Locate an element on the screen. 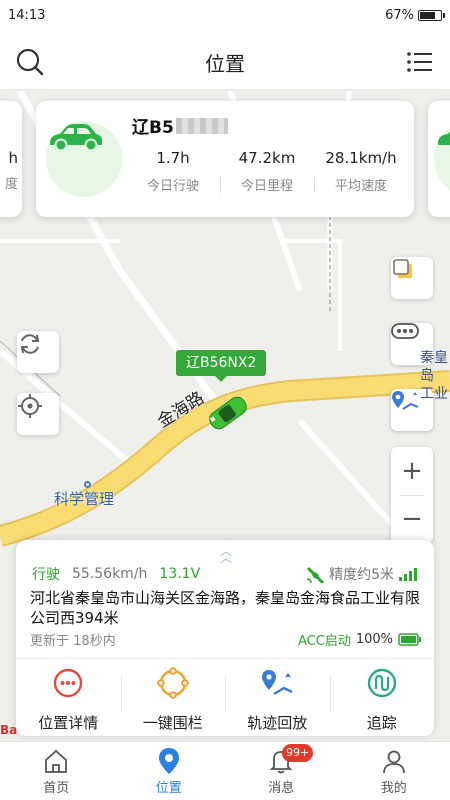 The image size is (450, 800). tab-home: 首页 is located at coordinates (56, 771).